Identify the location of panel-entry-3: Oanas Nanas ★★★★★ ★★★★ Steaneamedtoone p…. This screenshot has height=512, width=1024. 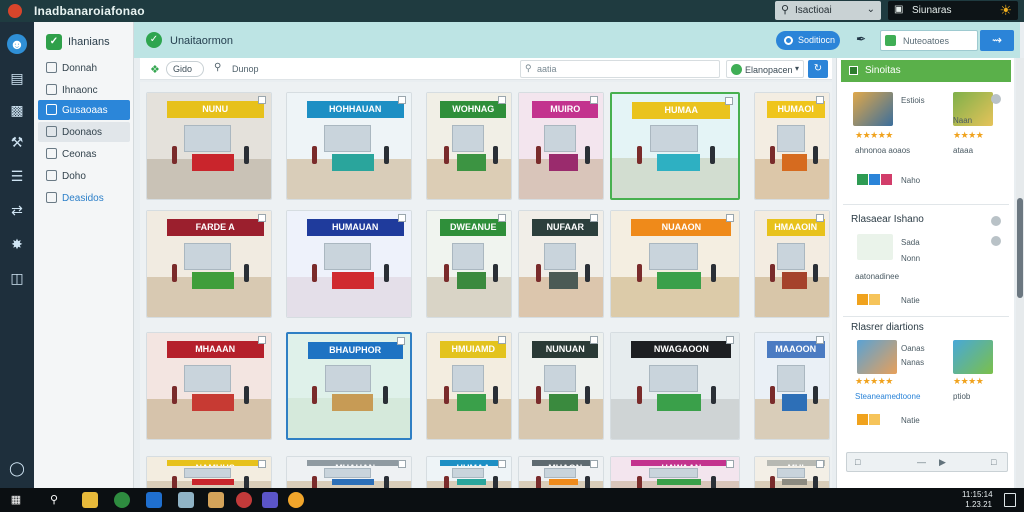
(926, 388).